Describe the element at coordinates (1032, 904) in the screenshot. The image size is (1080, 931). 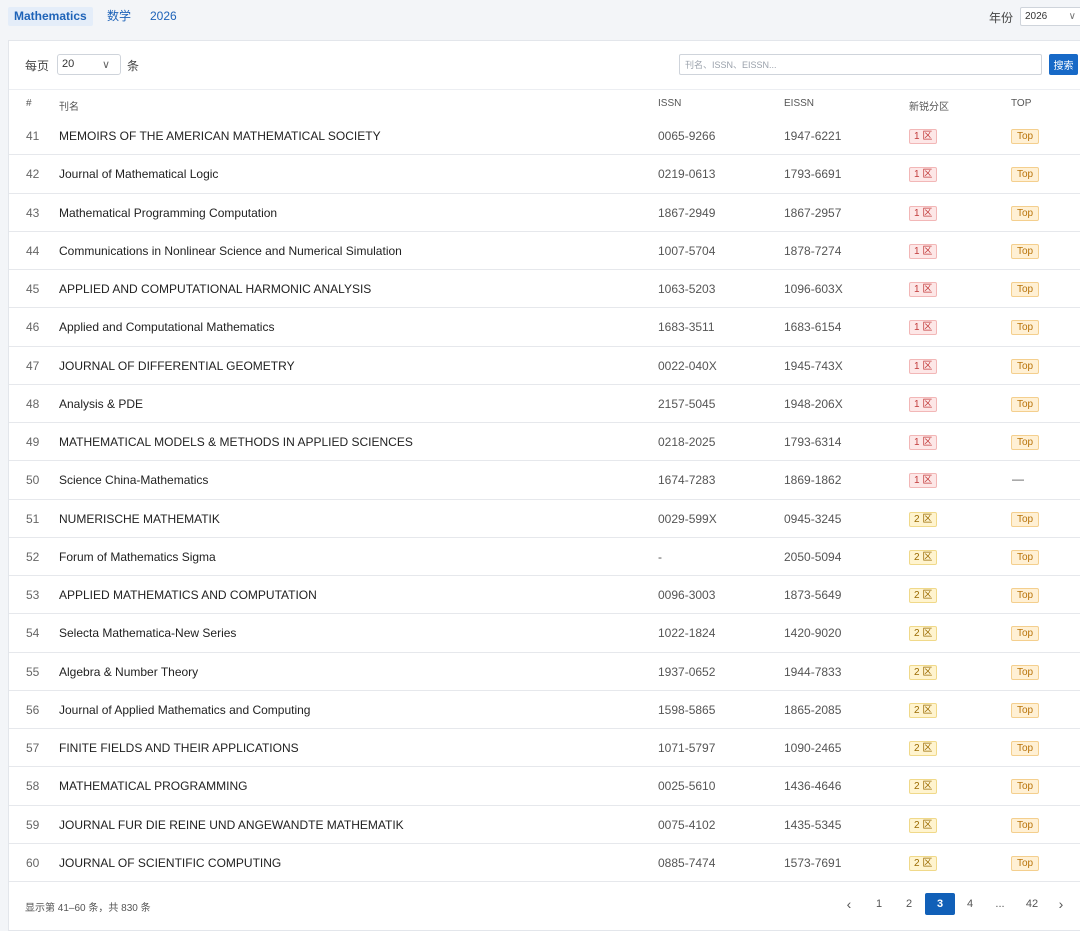
I see `page-button-last: 42` at that location.